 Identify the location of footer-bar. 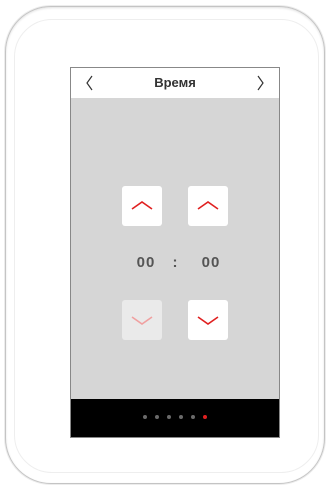
(175, 418).